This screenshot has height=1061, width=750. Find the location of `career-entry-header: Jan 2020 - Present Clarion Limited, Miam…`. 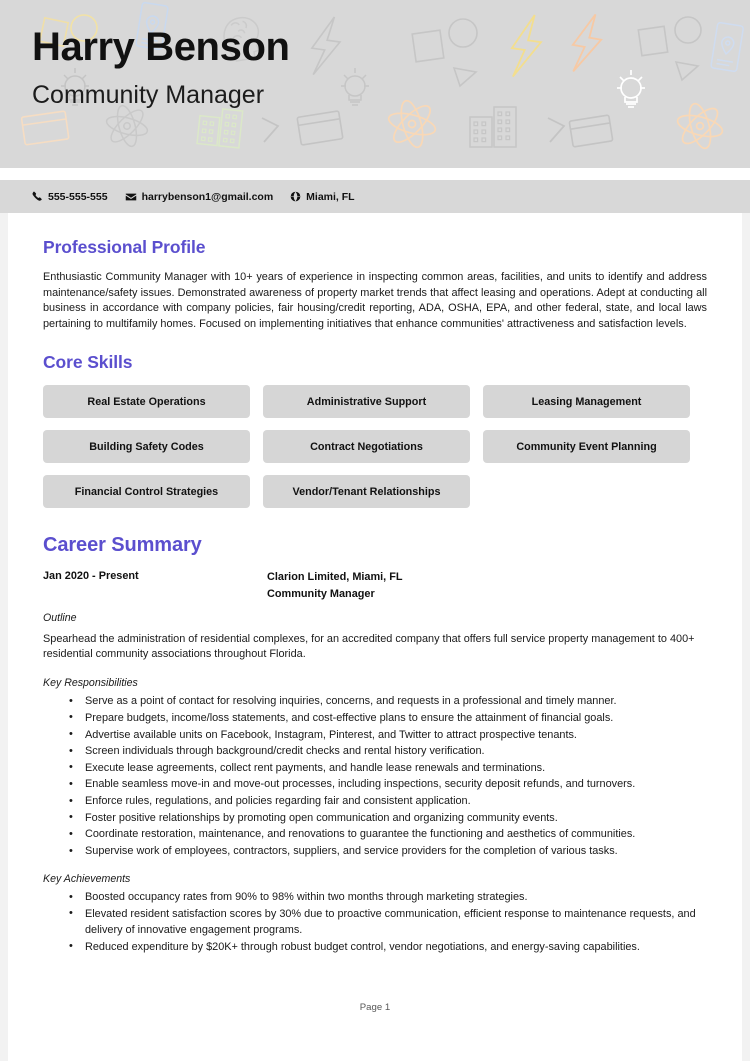

career-entry-header: Jan 2020 - Present Clarion Limited, Miam… is located at coordinates (375, 585).